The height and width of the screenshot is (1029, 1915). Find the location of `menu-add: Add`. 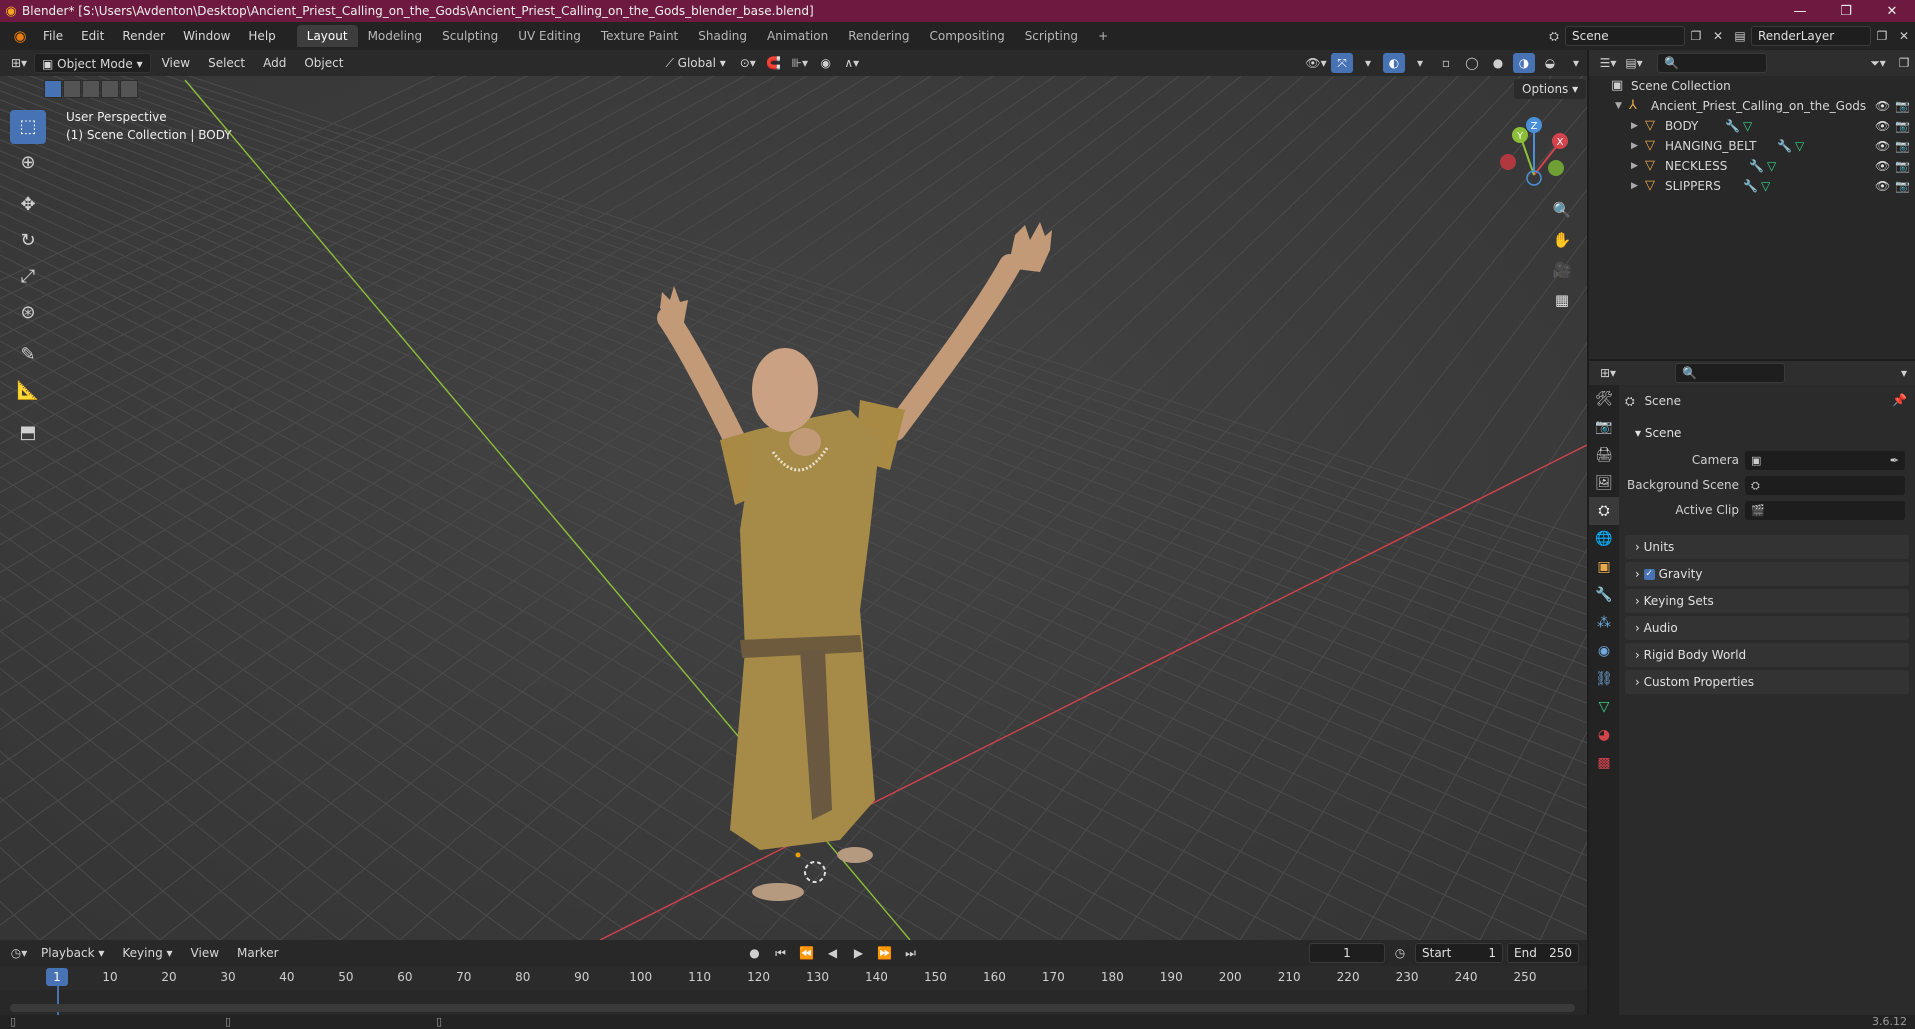

menu-add: Add is located at coordinates (274, 63).